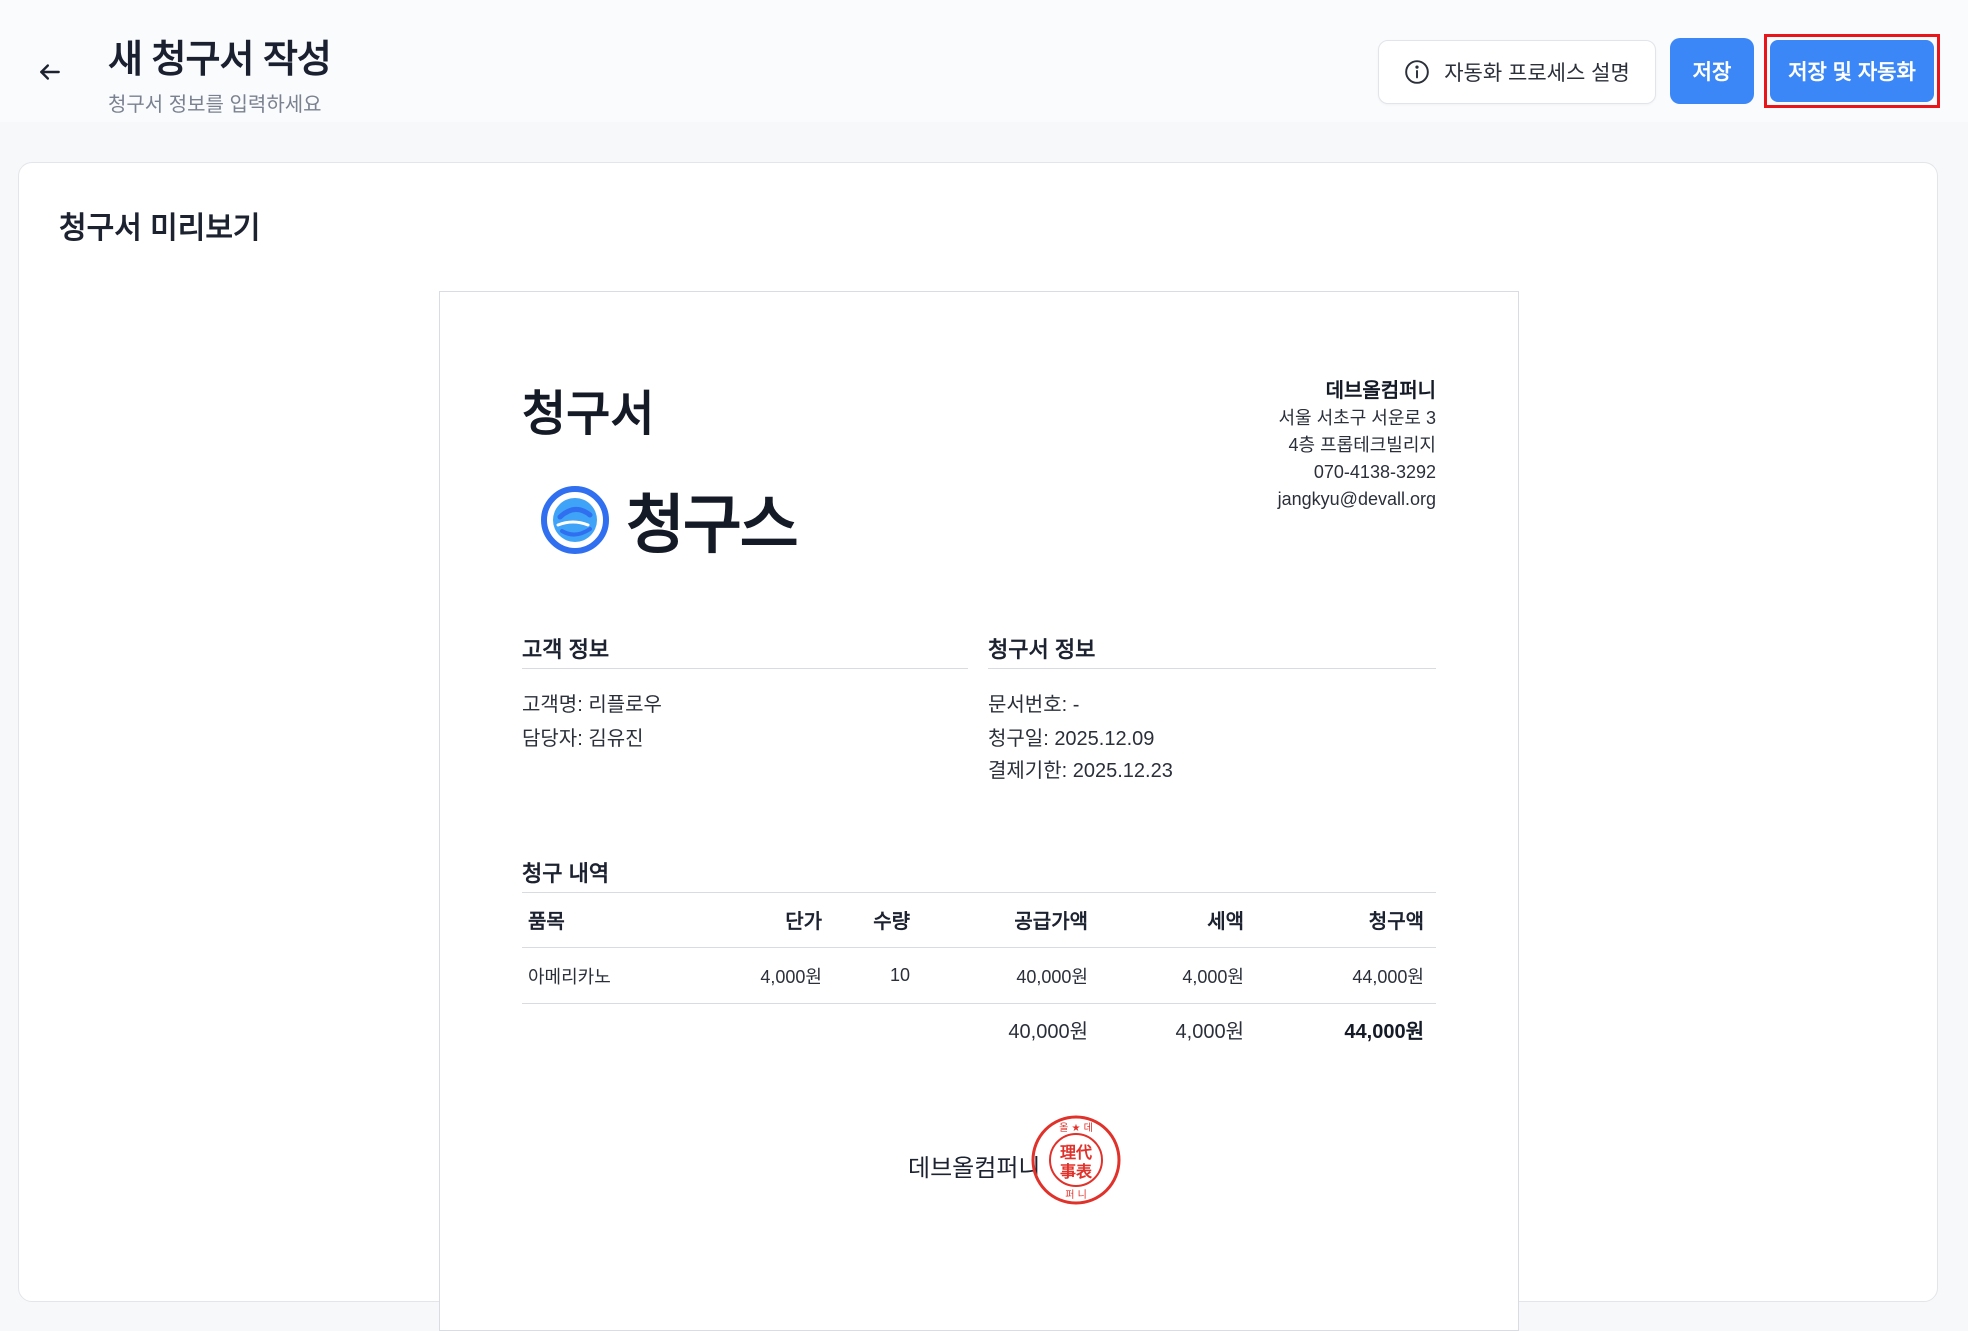 The width and height of the screenshot is (1968, 1331). What do you see at coordinates (1080, 771) in the screenshot?
I see `due-date: 결제기한: 2025.12.23` at bounding box center [1080, 771].